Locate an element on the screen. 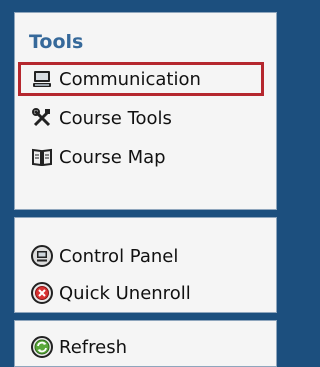 This screenshot has width=320, height=367. menu-item-control-panel: Control Panel is located at coordinates (141, 256).